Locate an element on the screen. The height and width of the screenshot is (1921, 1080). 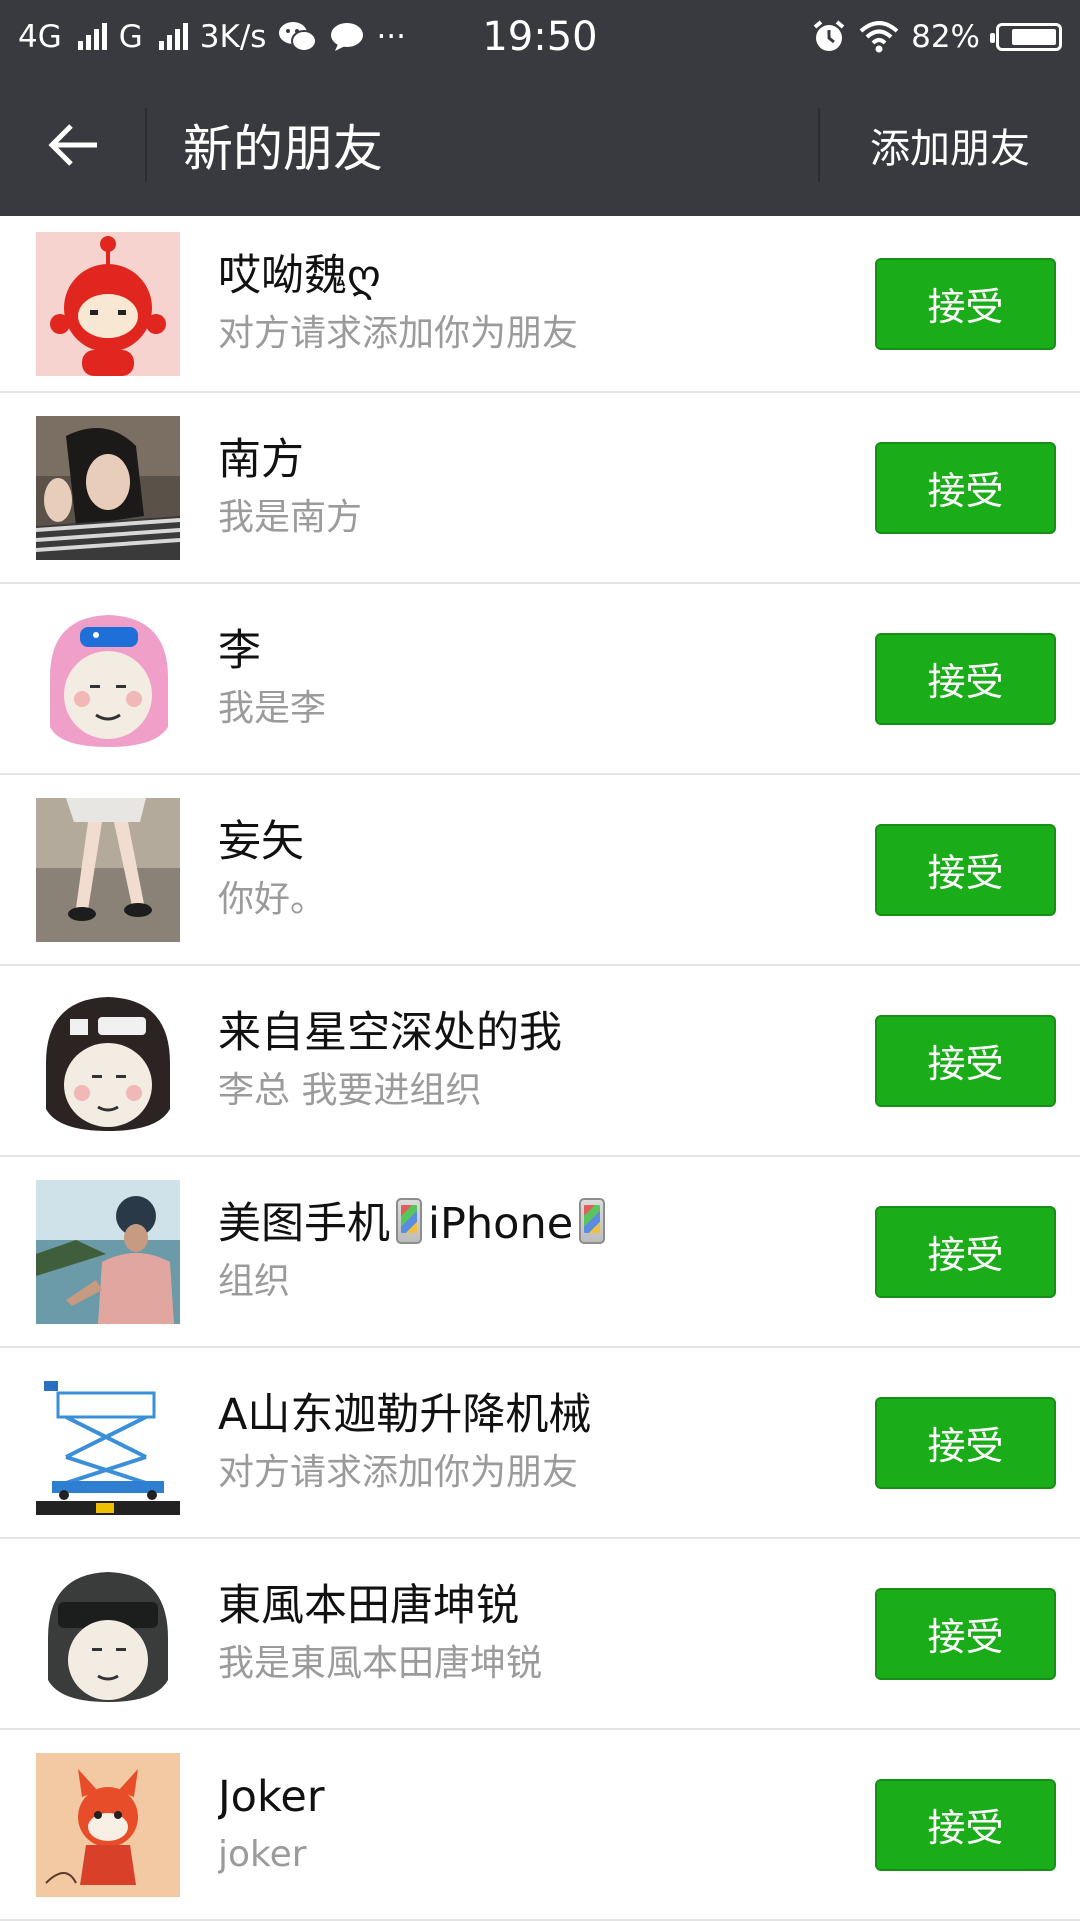
back-arrow-icon is located at coordinates (72, 145).